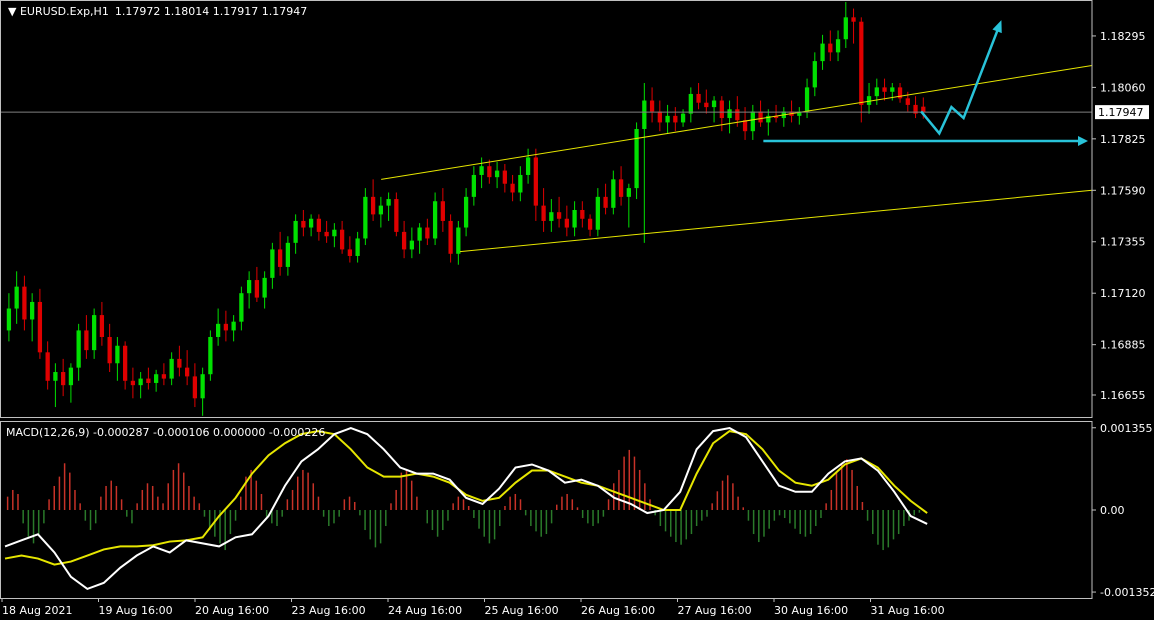 Image resolution: width=1154 pixels, height=620 pixels. Describe the element at coordinates (715, 610) in the screenshot. I see `time-tick-label: 27 Aug 16:00` at that location.